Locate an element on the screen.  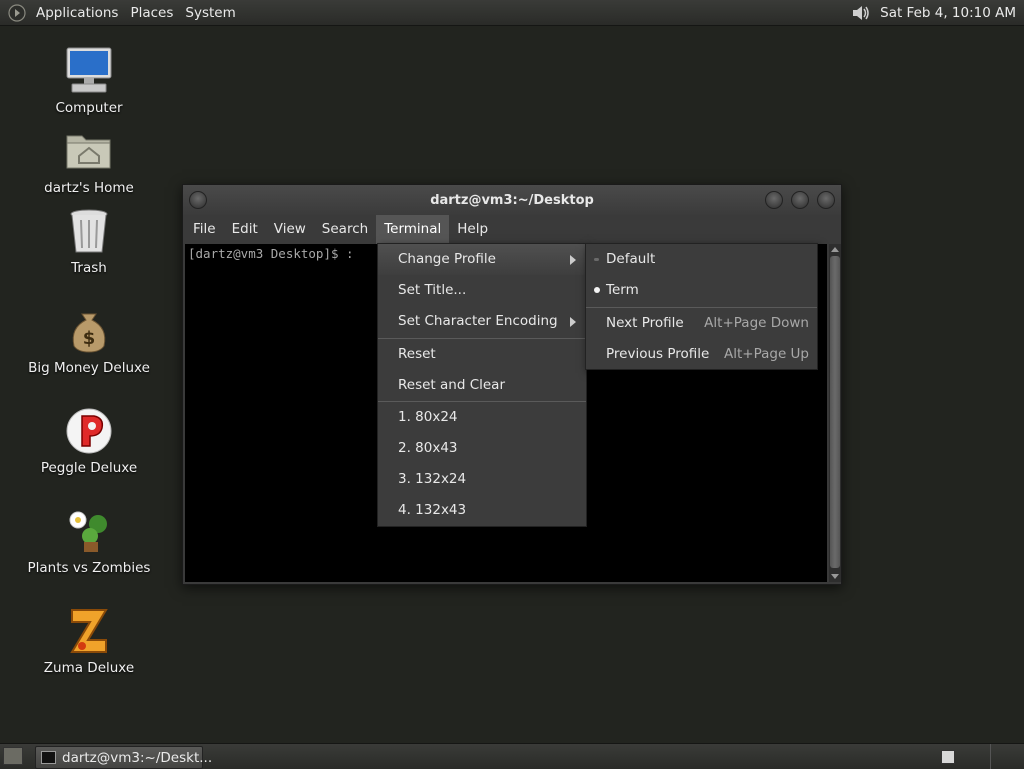
menu-item-size-80x43: 2. 80x43 is located at coordinates (482, 448).